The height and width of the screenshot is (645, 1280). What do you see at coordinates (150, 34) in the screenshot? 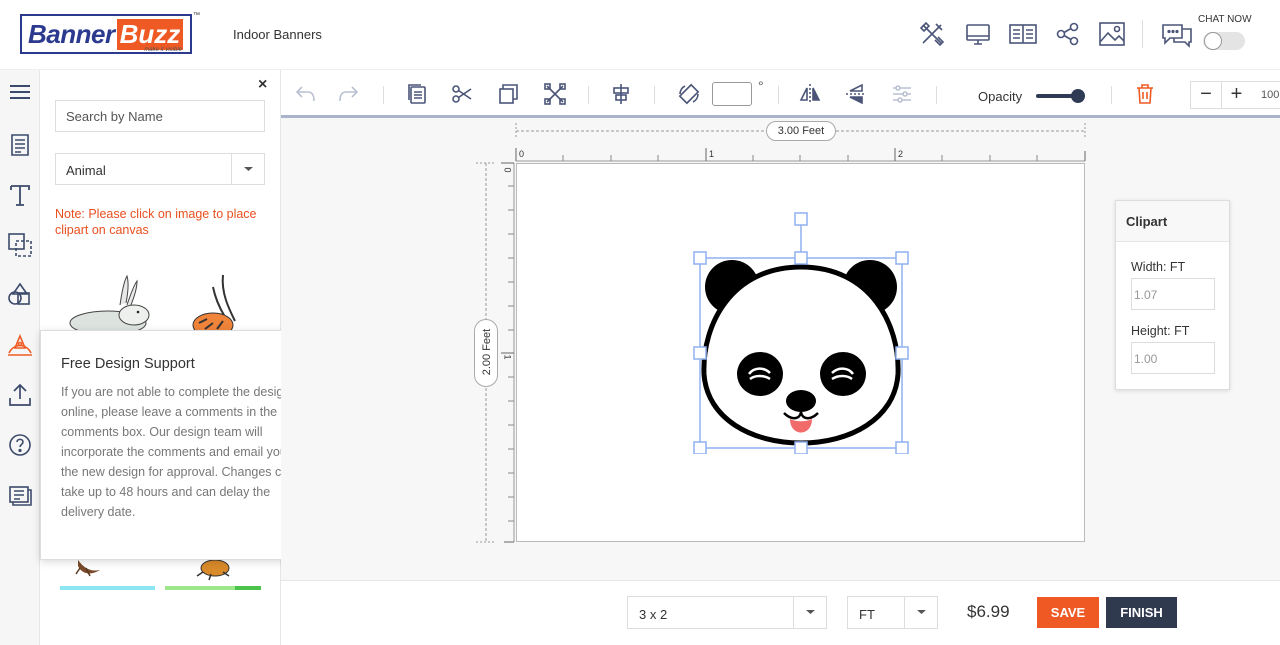
I see `logo-part2: Buzz` at bounding box center [150, 34].